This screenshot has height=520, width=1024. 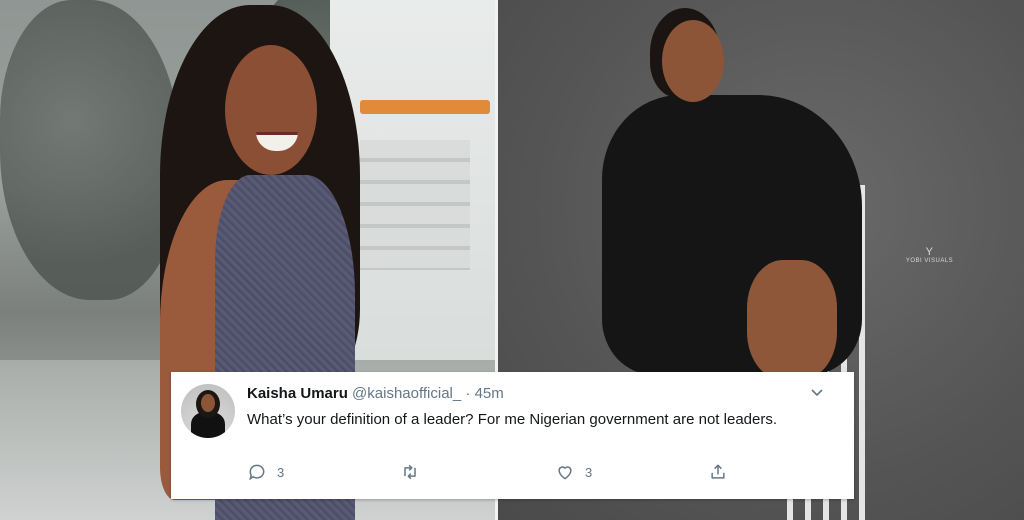 I want to click on background-tree, so click(x=90, y=150).